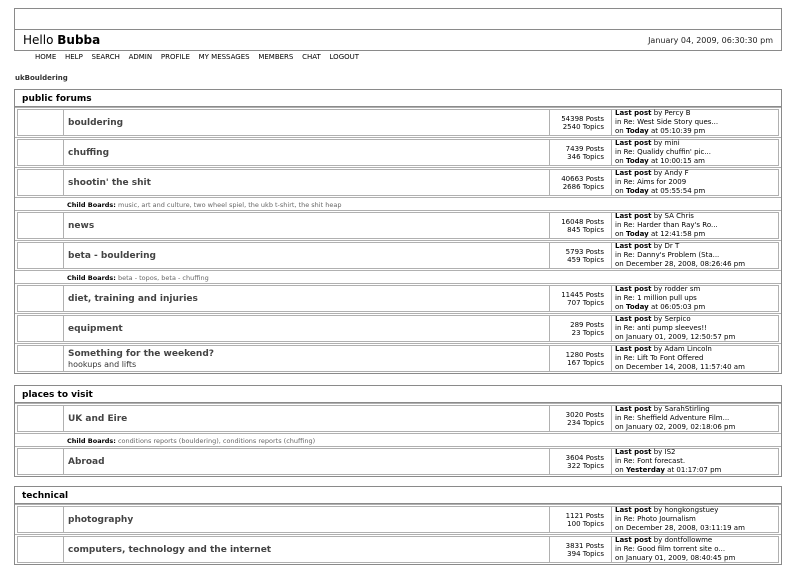  Describe the element at coordinates (308, 354) in the screenshot. I see `board-name-link: Something for the weekend?` at that location.